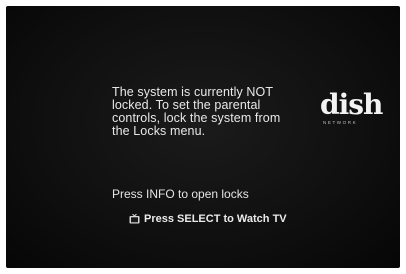  I want to click on dish-network-logo: dish NETWORK, so click(355, 112).